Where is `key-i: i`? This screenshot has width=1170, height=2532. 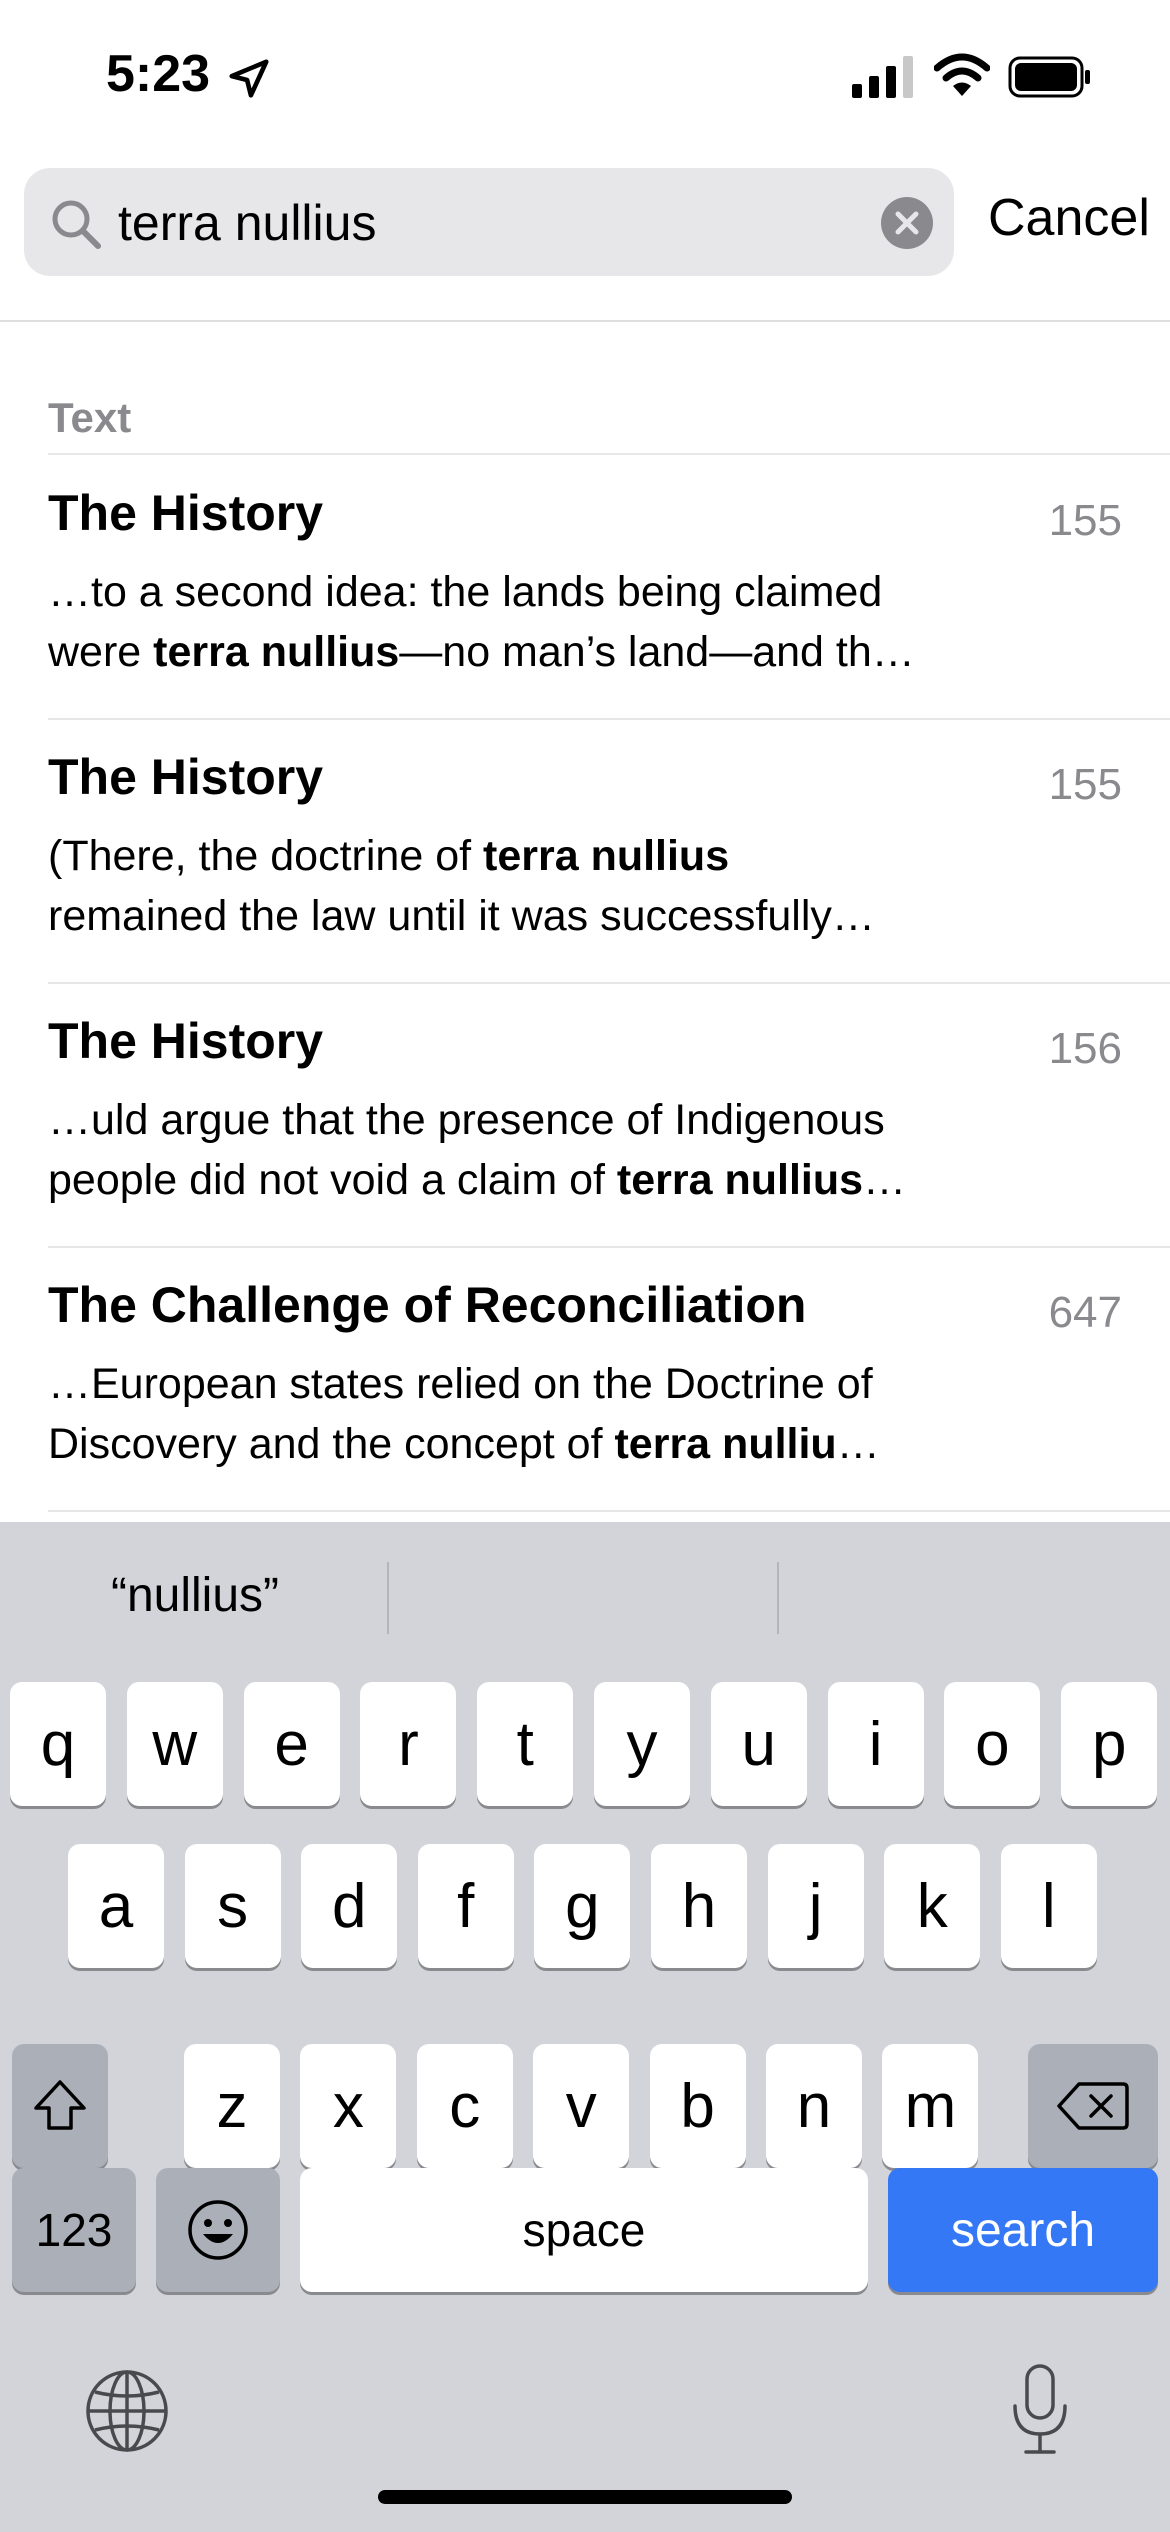
key-i: i is located at coordinates (875, 1744).